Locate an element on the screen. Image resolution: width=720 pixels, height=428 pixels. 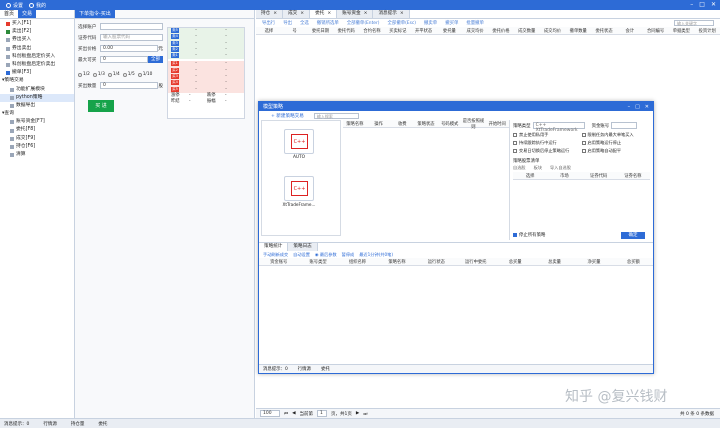
toolbar-button: 全部撤单(Esc) is located at coordinates (402, 23).